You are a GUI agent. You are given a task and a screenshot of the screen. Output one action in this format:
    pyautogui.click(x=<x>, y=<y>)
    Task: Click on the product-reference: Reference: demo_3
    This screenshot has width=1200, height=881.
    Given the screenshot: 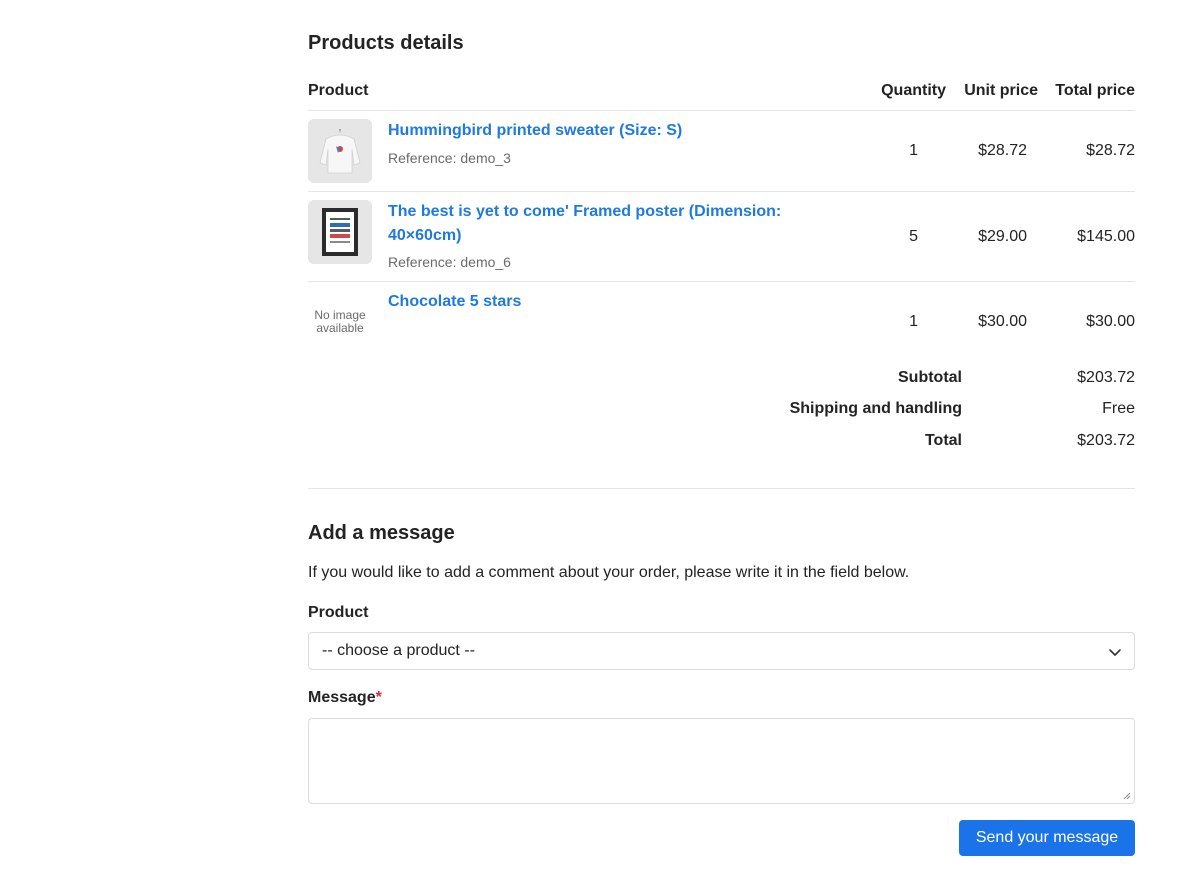 What is the action you would take?
    pyautogui.click(x=449, y=158)
    